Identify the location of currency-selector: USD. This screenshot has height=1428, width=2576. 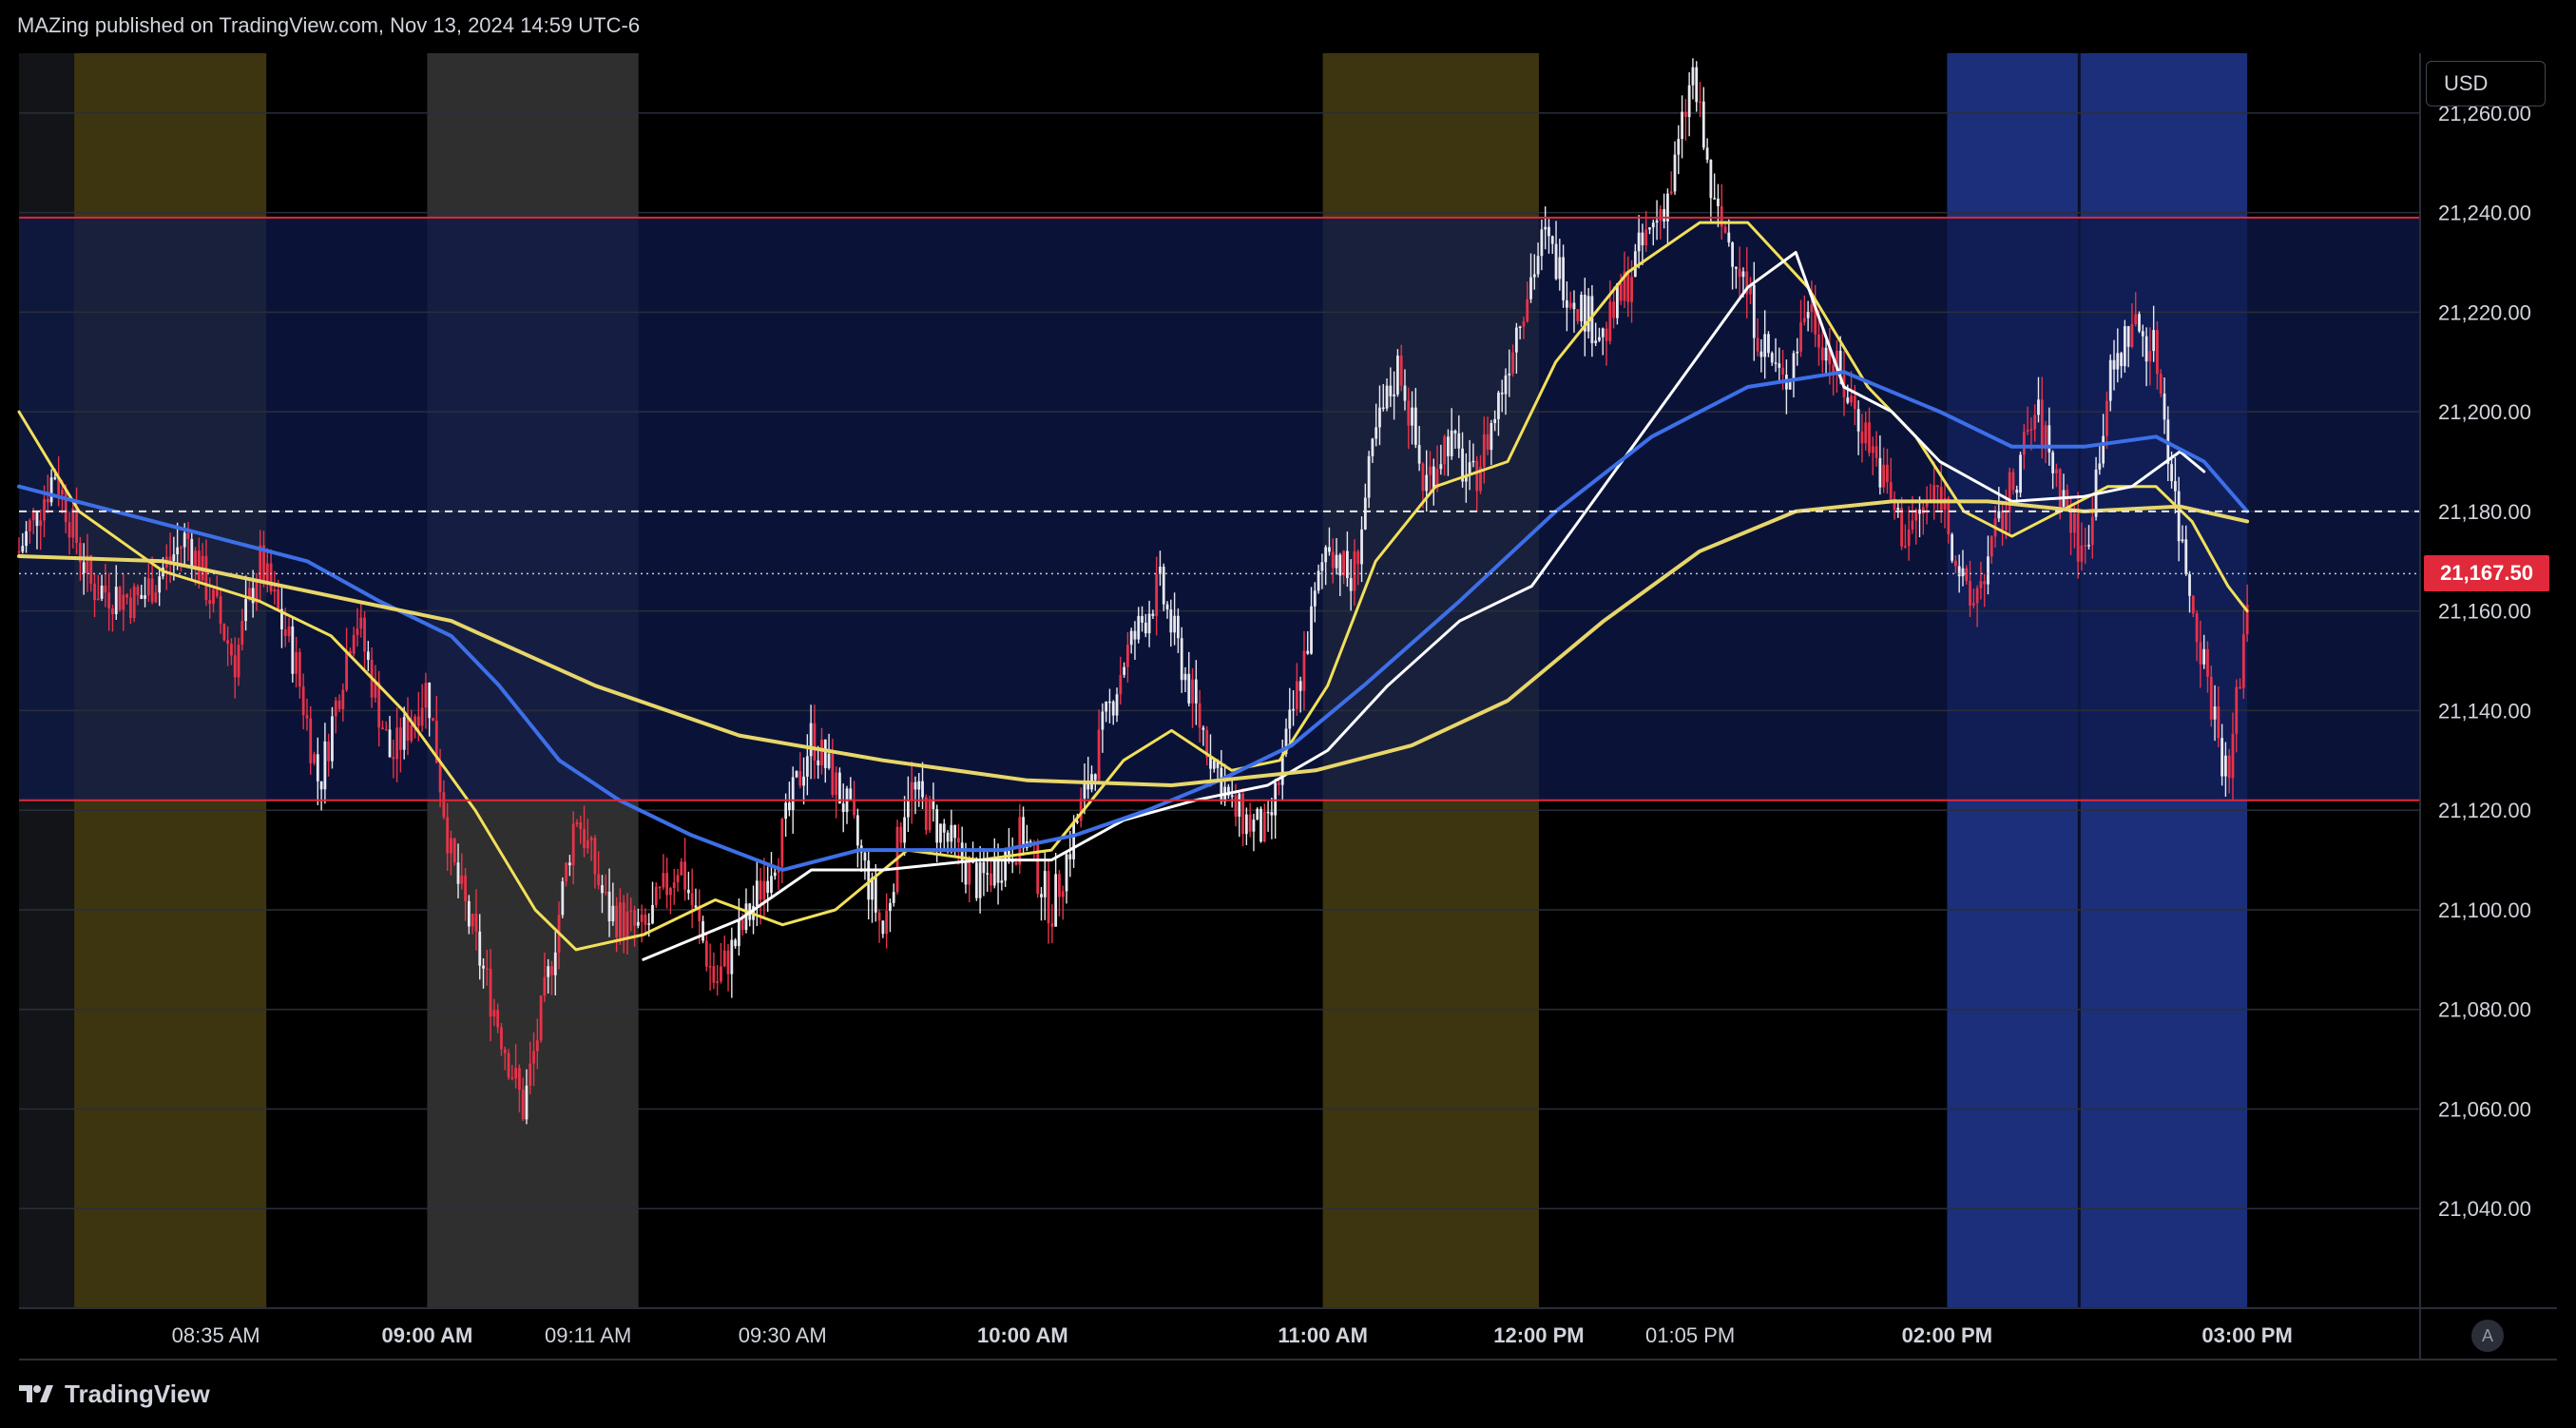
(2486, 84).